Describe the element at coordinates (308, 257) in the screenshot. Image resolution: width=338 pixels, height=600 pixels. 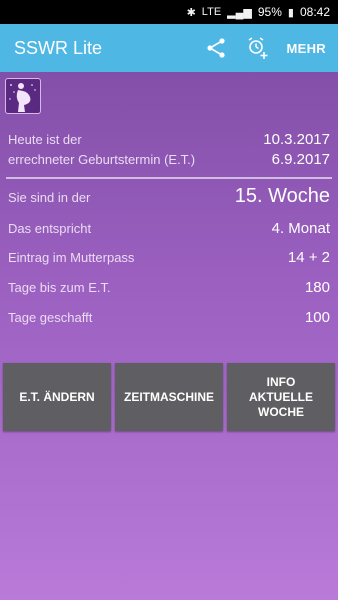
I see `mutterpass-value: 14 + 2` at that location.